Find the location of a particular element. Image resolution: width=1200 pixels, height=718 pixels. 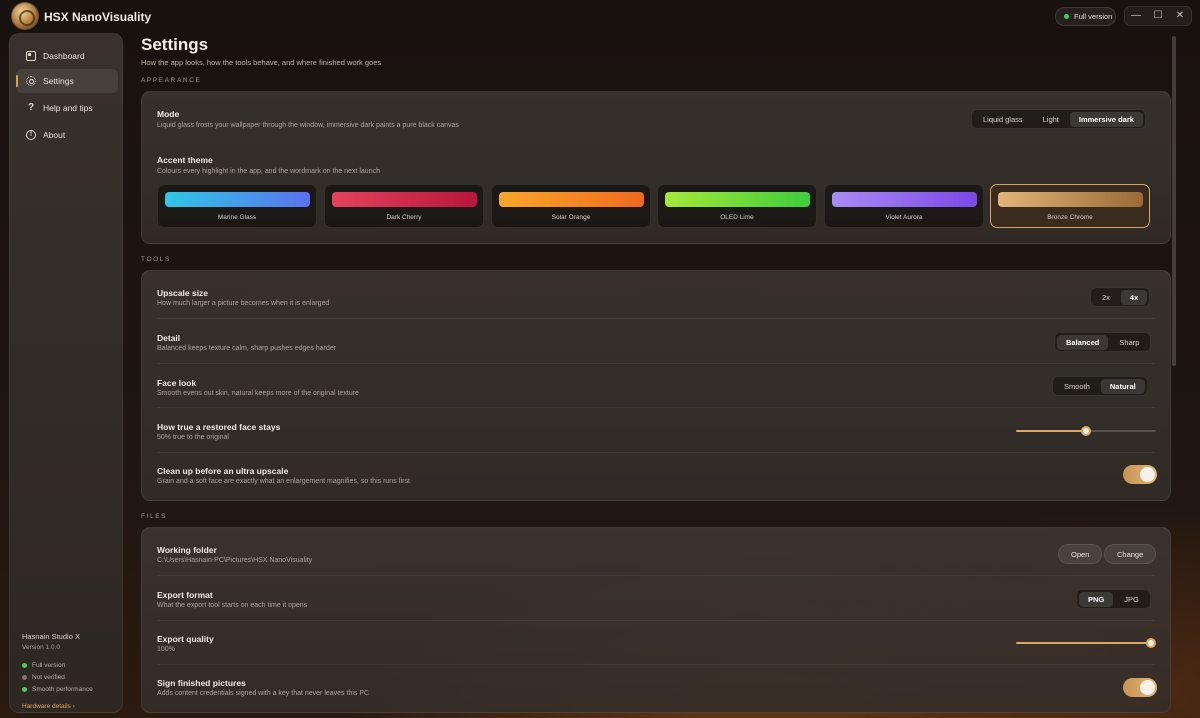

mode-segmented-control: Liquid glass Light Immersive dark is located at coordinates (1058, 119).